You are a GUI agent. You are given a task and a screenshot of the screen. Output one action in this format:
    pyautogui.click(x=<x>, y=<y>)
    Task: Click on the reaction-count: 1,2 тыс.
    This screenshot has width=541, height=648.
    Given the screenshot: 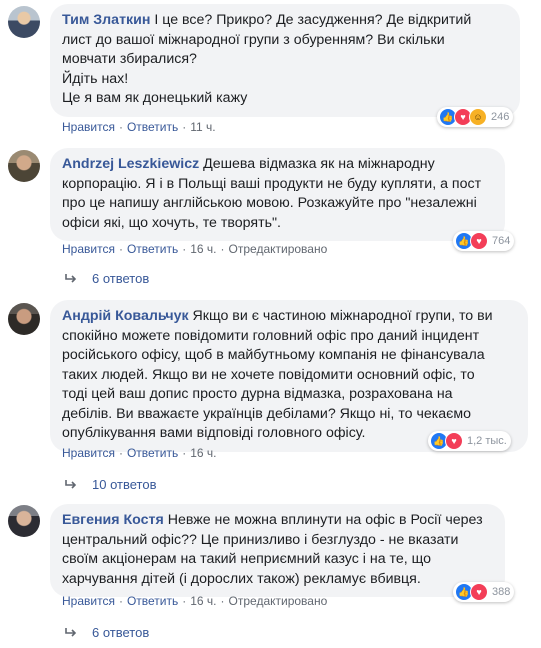 What is the action you would take?
    pyautogui.click(x=487, y=441)
    